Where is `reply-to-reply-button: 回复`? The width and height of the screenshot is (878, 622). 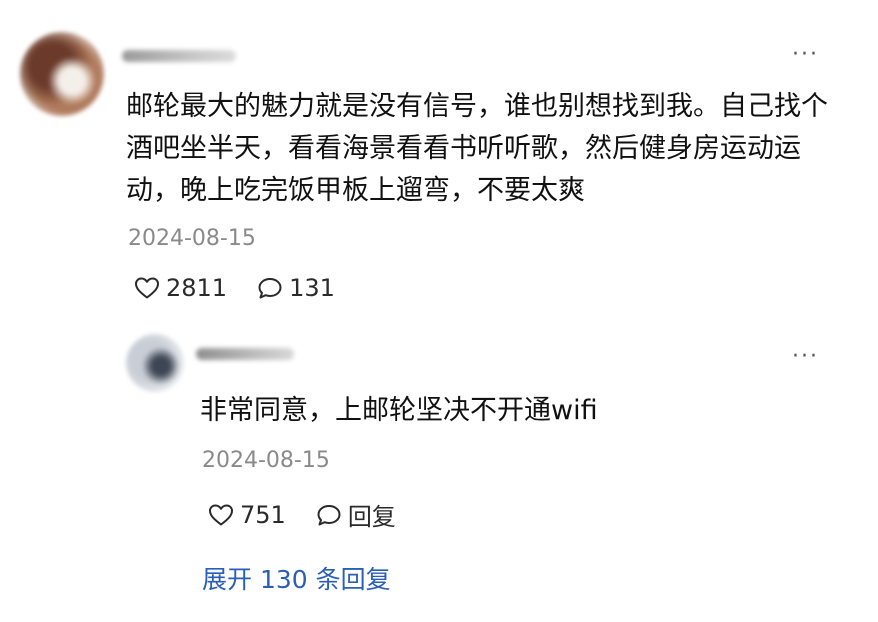
reply-to-reply-button: 回复 is located at coordinates (356, 514).